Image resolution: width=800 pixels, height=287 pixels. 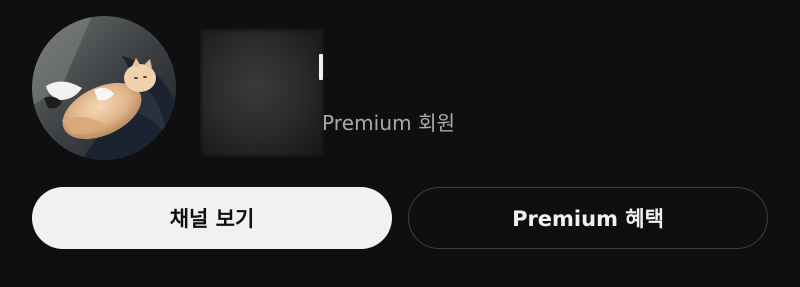 I want to click on premium-benefits-button: Premium 혜택, so click(x=588, y=218).